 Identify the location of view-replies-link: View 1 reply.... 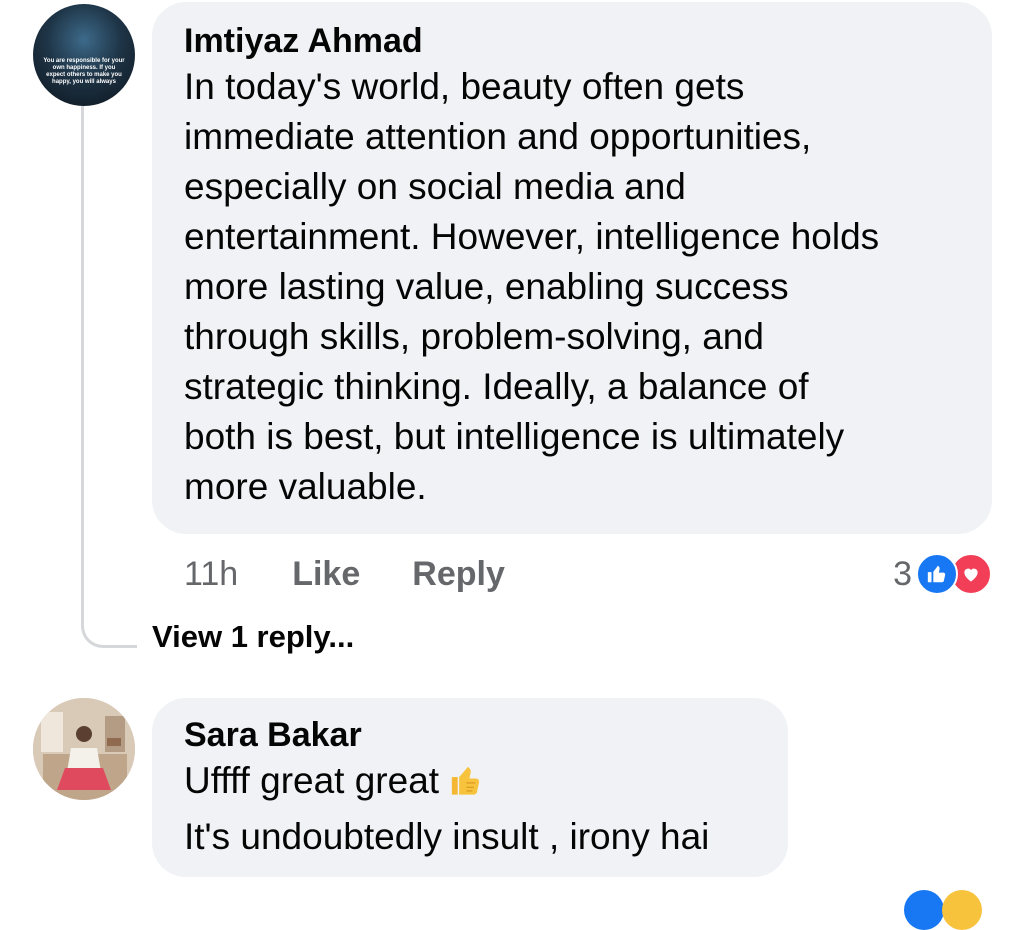
(253, 637).